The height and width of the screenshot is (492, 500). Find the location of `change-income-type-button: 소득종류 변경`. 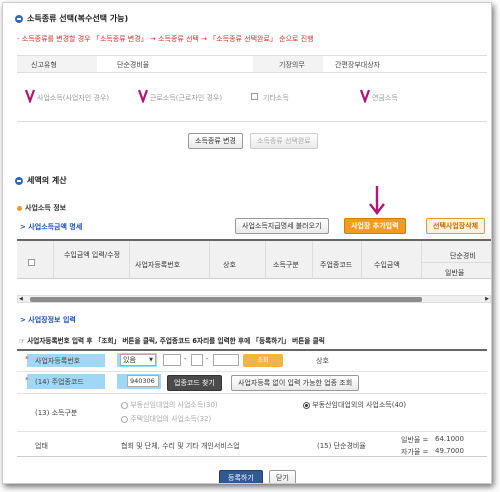

change-income-type-button: 소득종류 변경 is located at coordinates (215, 141).